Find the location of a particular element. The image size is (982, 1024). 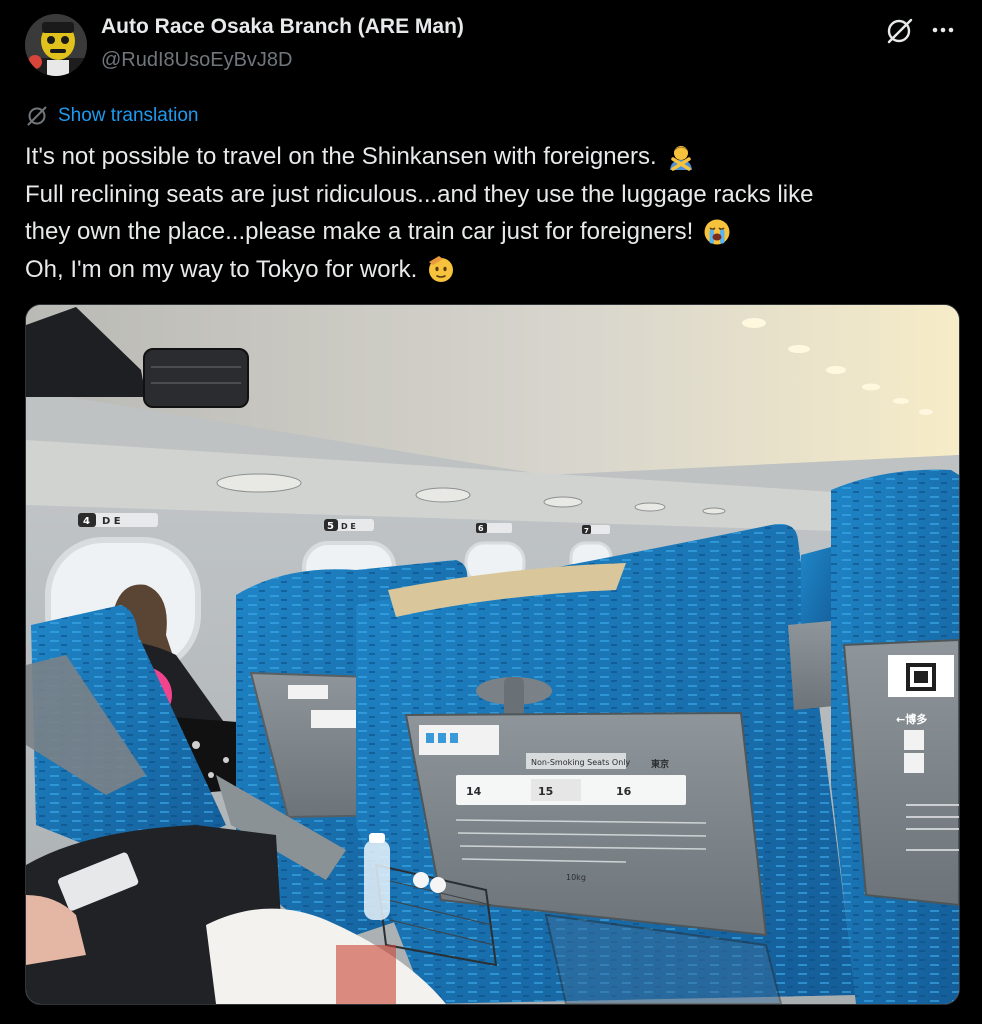

user-handle: @RudI8UsoEyBvJ8D is located at coordinates (196, 60).